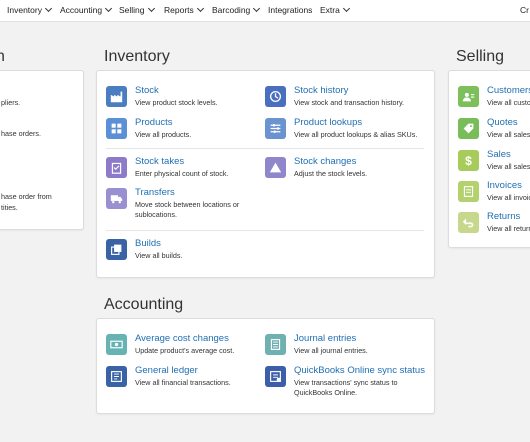  I want to click on warehouse-icon, so click(116, 96).